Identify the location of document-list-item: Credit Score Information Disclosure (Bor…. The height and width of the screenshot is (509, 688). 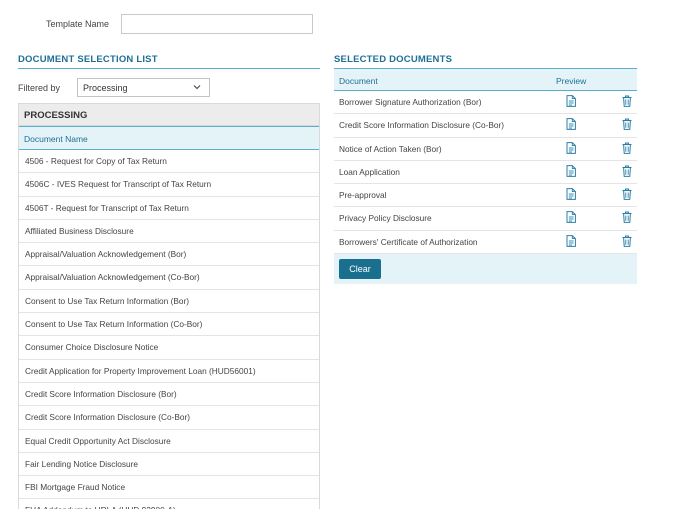
(169, 395).